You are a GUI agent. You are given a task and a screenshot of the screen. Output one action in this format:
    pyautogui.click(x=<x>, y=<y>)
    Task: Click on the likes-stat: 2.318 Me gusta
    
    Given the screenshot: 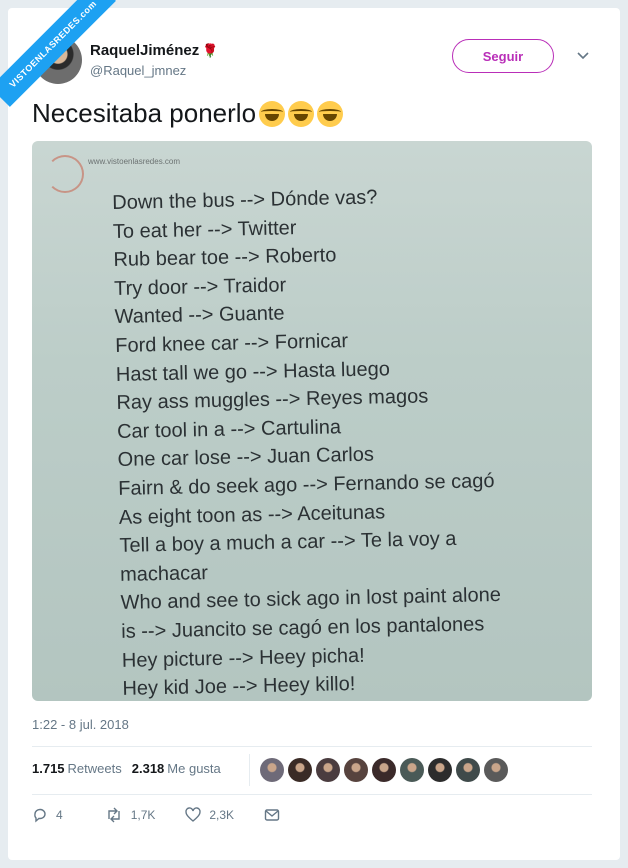 What is the action you would take?
    pyautogui.click(x=176, y=768)
    